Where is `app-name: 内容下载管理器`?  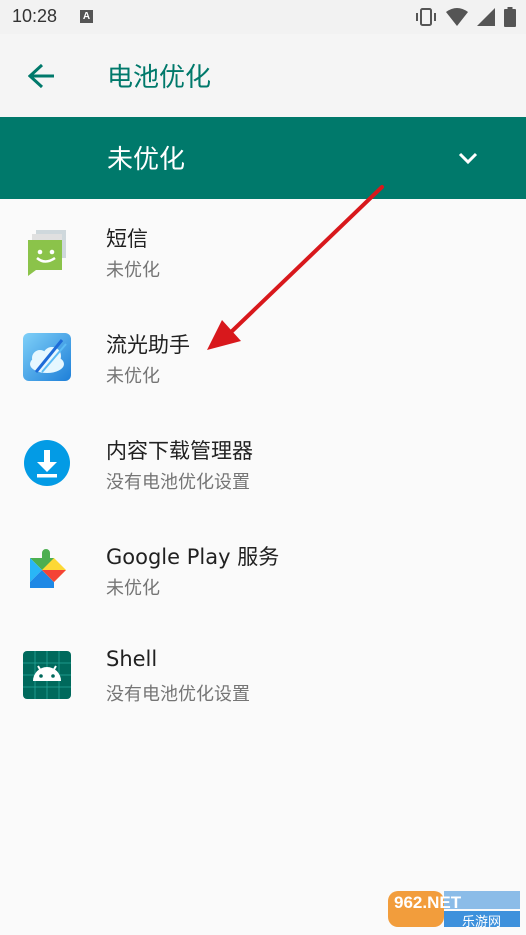 app-name: 内容下载管理器 is located at coordinates (179, 451).